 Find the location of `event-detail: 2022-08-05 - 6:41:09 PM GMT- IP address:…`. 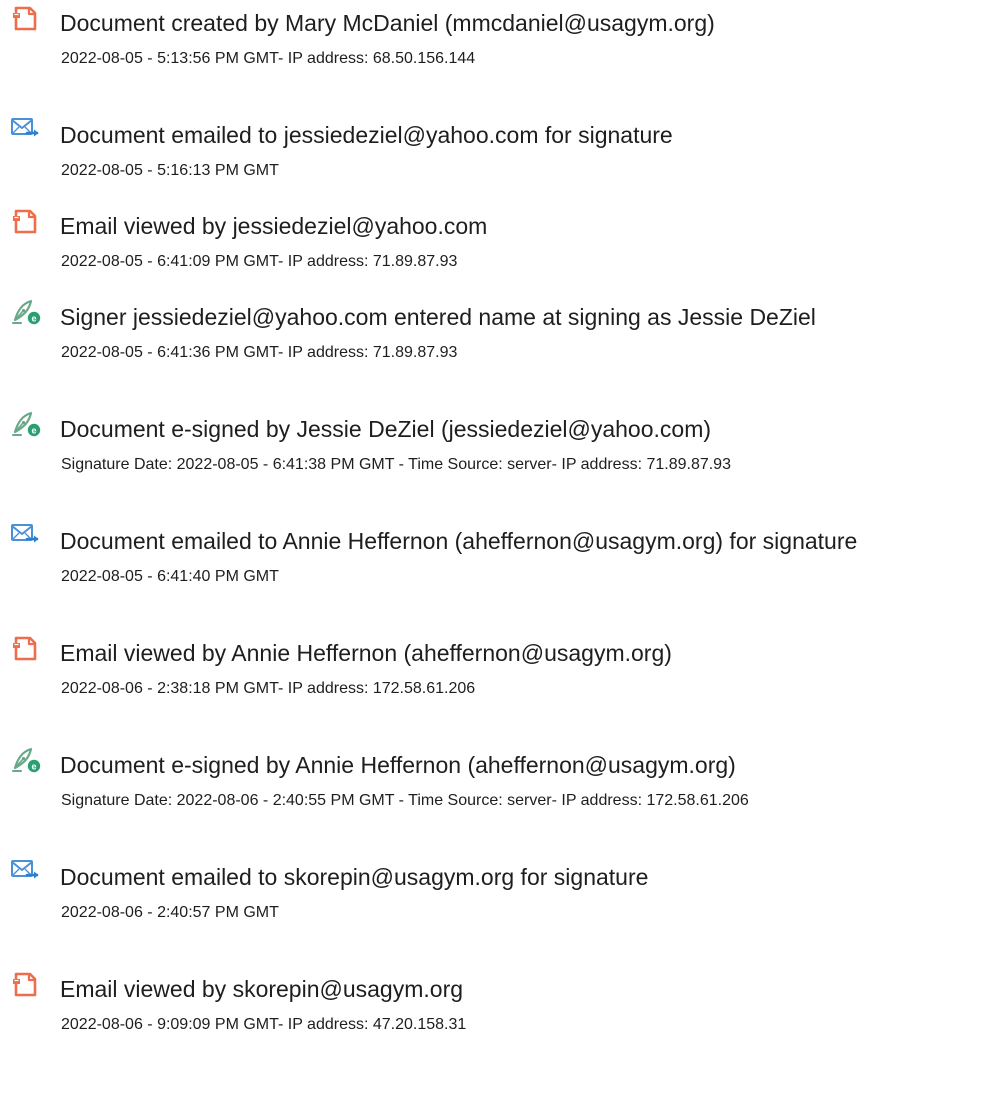

event-detail: 2022-08-05 - 6:41:09 PM GMT- IP address:… is located at coordinates (259, 261).